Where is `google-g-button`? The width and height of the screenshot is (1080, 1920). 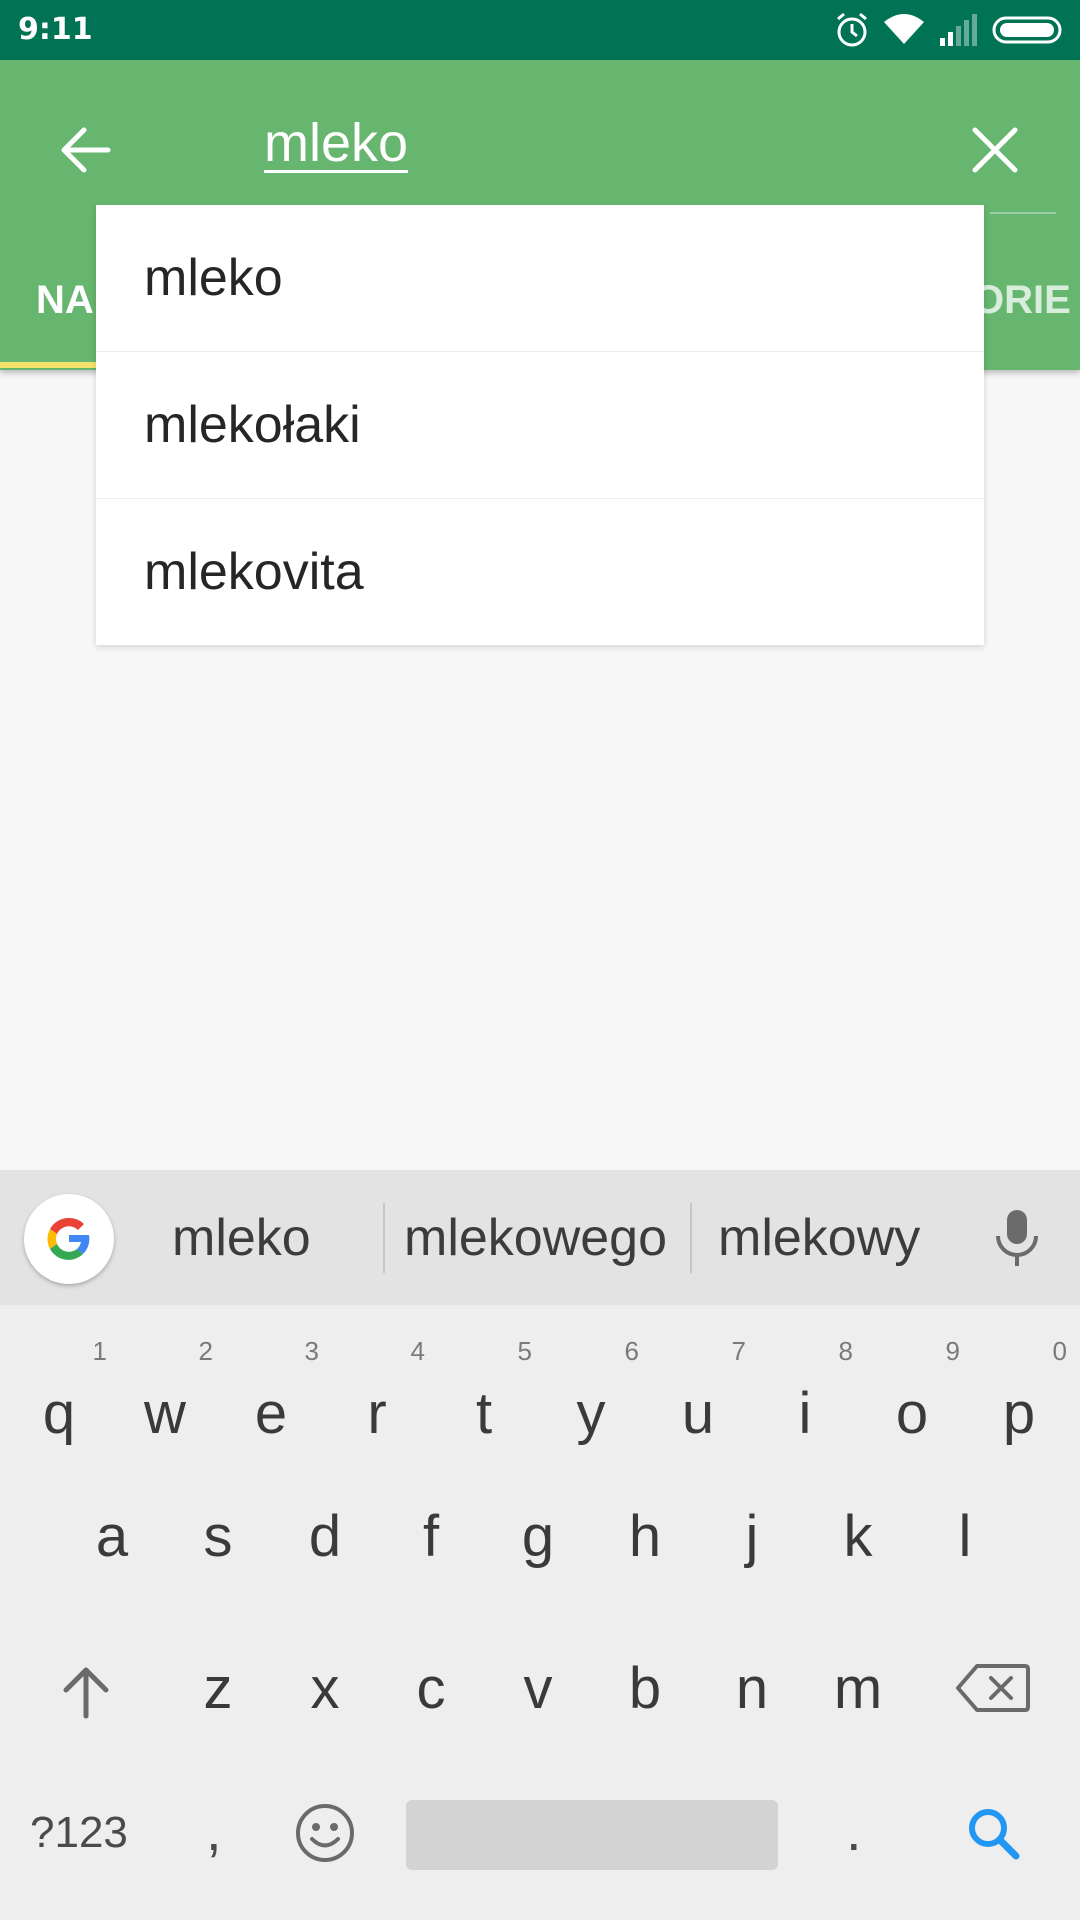 google-g-button is located at coordinates (69, 1239).